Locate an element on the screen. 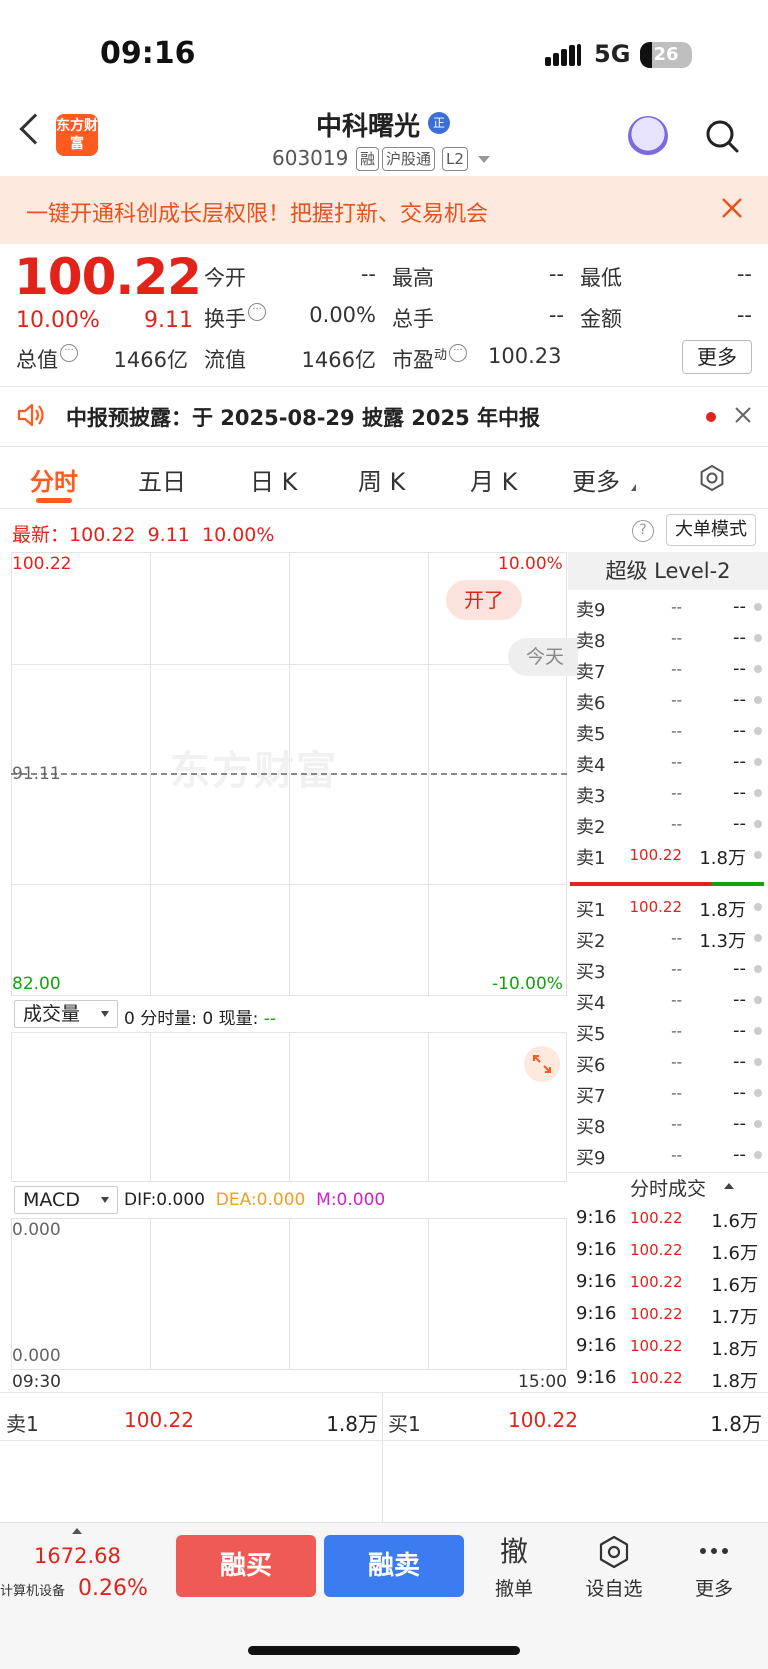 The height and width of the screenshot is (1669, 768). cancel-order-button: 撤 撤单 is located at coordinates (514, 1567).